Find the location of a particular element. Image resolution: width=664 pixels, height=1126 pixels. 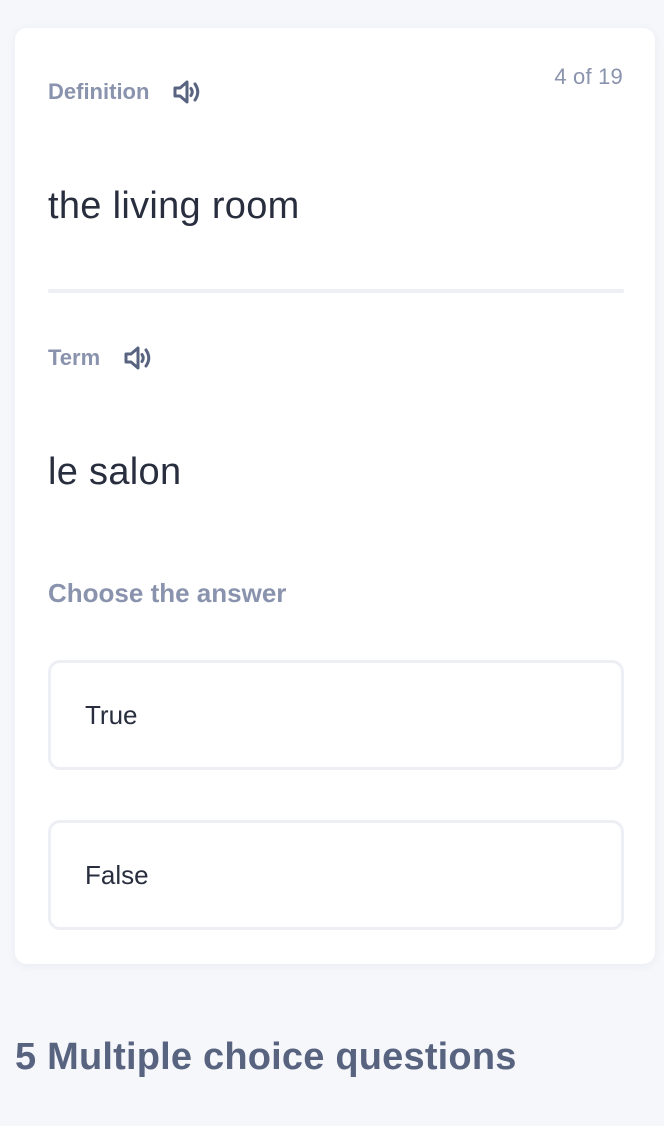

question-counter: 4 of 19 is located at coordinates (588, 76).